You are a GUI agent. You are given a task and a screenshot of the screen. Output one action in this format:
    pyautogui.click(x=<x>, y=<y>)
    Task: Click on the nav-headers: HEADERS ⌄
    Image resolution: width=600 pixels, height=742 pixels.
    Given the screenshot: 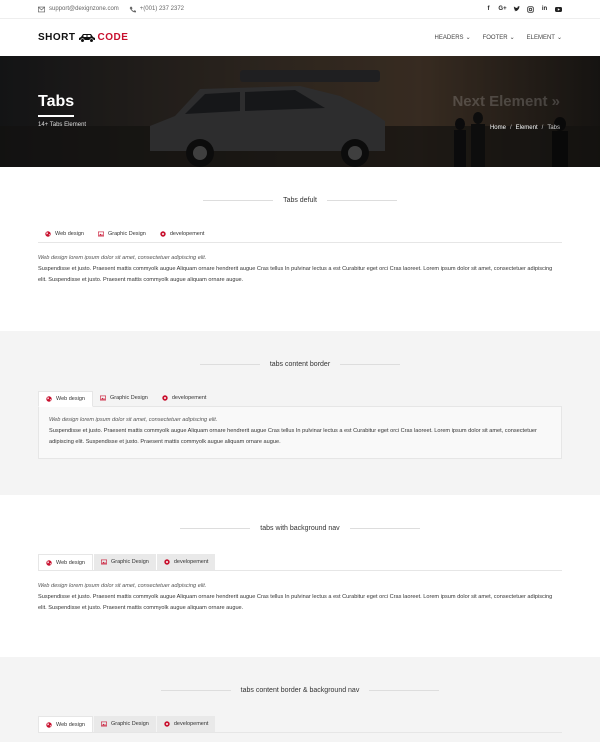 What is the action you would take?
    pyautogui.click(x=452, y=38)
    